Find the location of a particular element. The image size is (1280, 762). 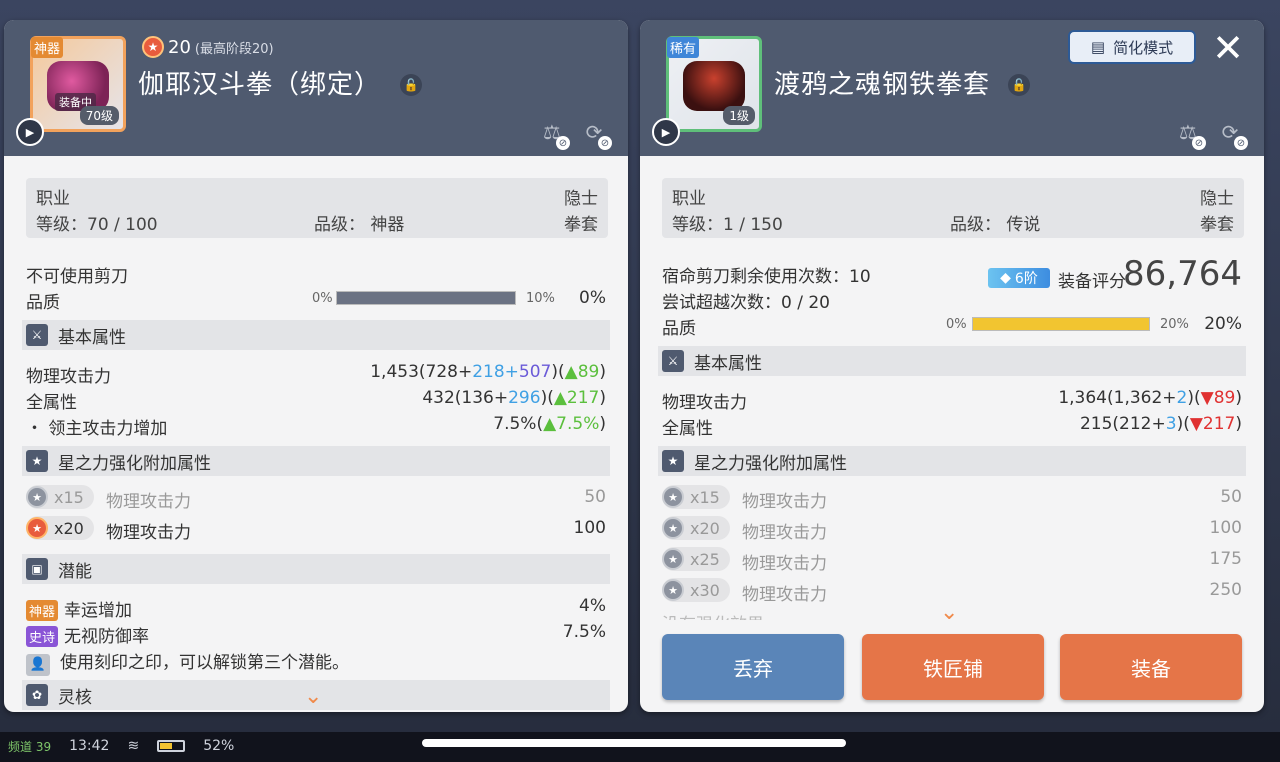

home-indicator is located at coordinates (634, 743).